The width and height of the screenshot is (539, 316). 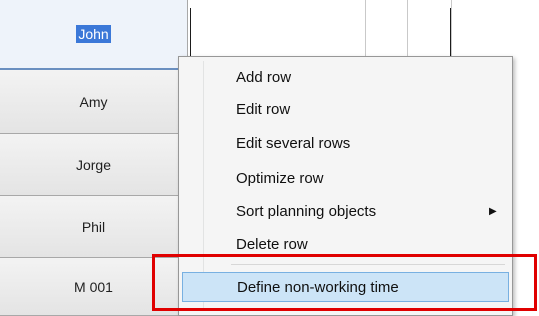 I want to click on menu-item-optimize-row: Optimize row, so click(x=345, y=178).